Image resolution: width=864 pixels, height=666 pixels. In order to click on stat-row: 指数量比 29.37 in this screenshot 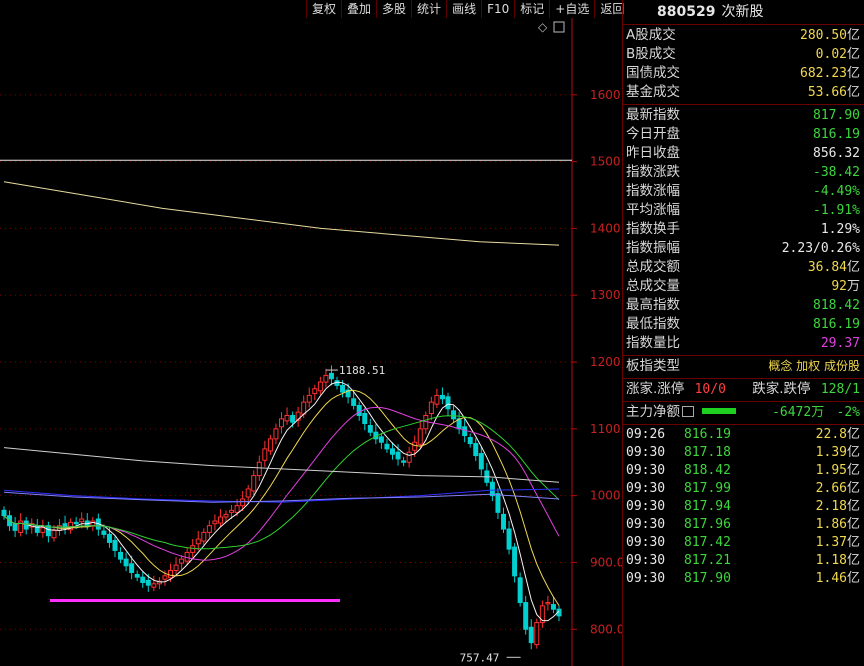, I will do `click(743, 343)`.